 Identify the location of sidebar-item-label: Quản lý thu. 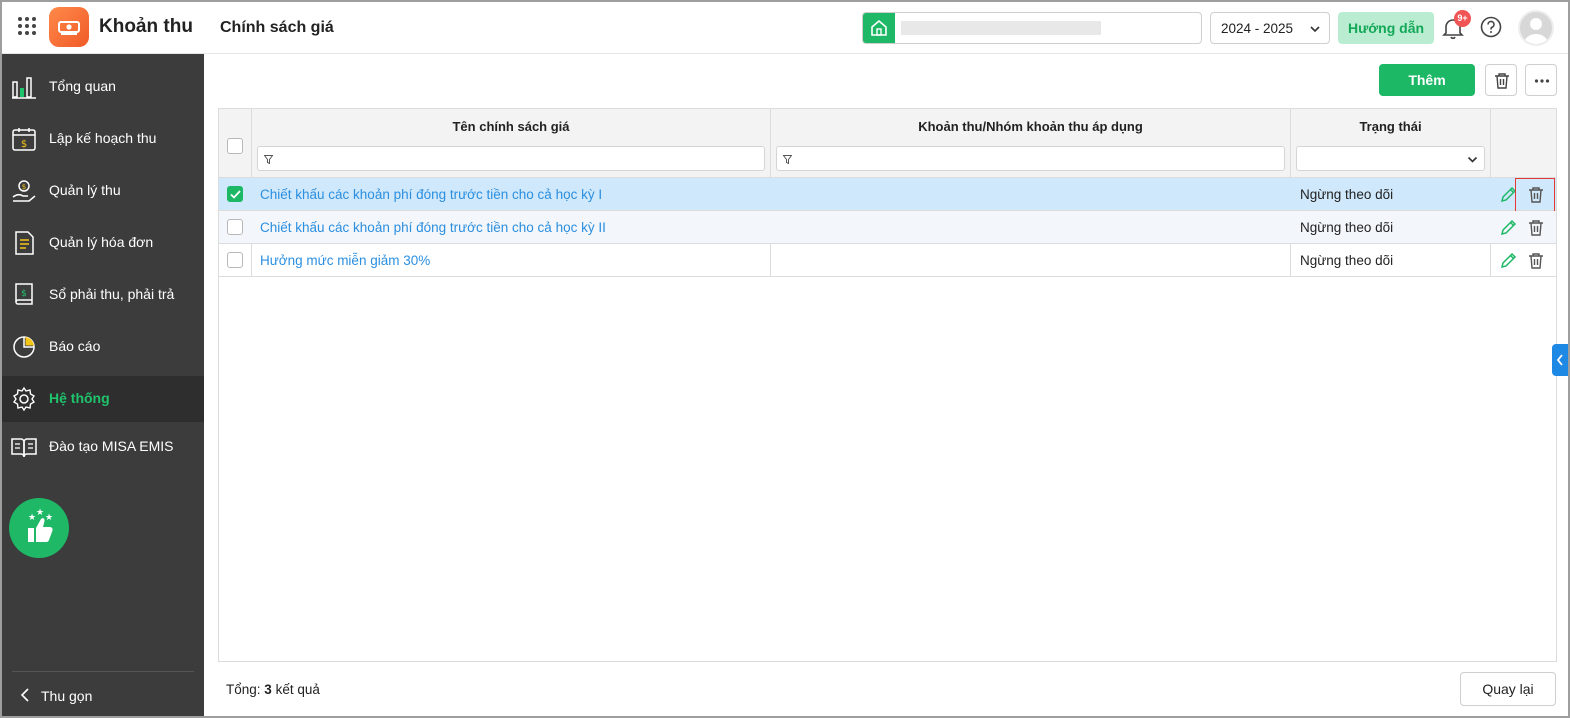
(85, 190).